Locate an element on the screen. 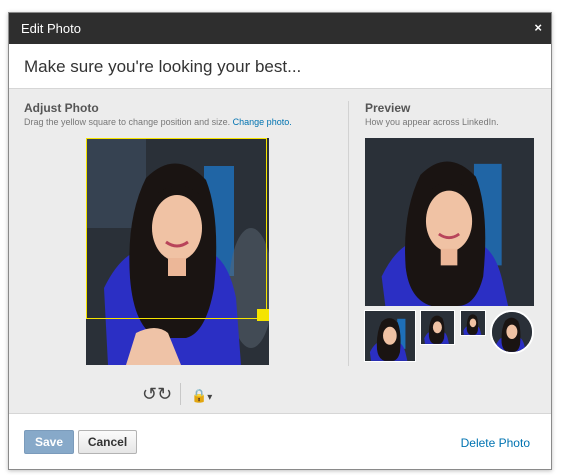  delete-photo-link: Delete Photo is located at coordinates (495, 443).